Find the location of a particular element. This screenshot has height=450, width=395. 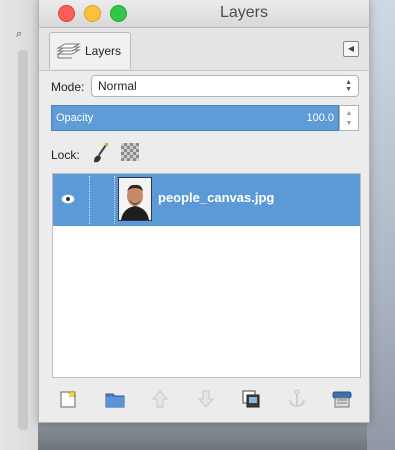

new-layer-button is located at coordinates (69, 399).